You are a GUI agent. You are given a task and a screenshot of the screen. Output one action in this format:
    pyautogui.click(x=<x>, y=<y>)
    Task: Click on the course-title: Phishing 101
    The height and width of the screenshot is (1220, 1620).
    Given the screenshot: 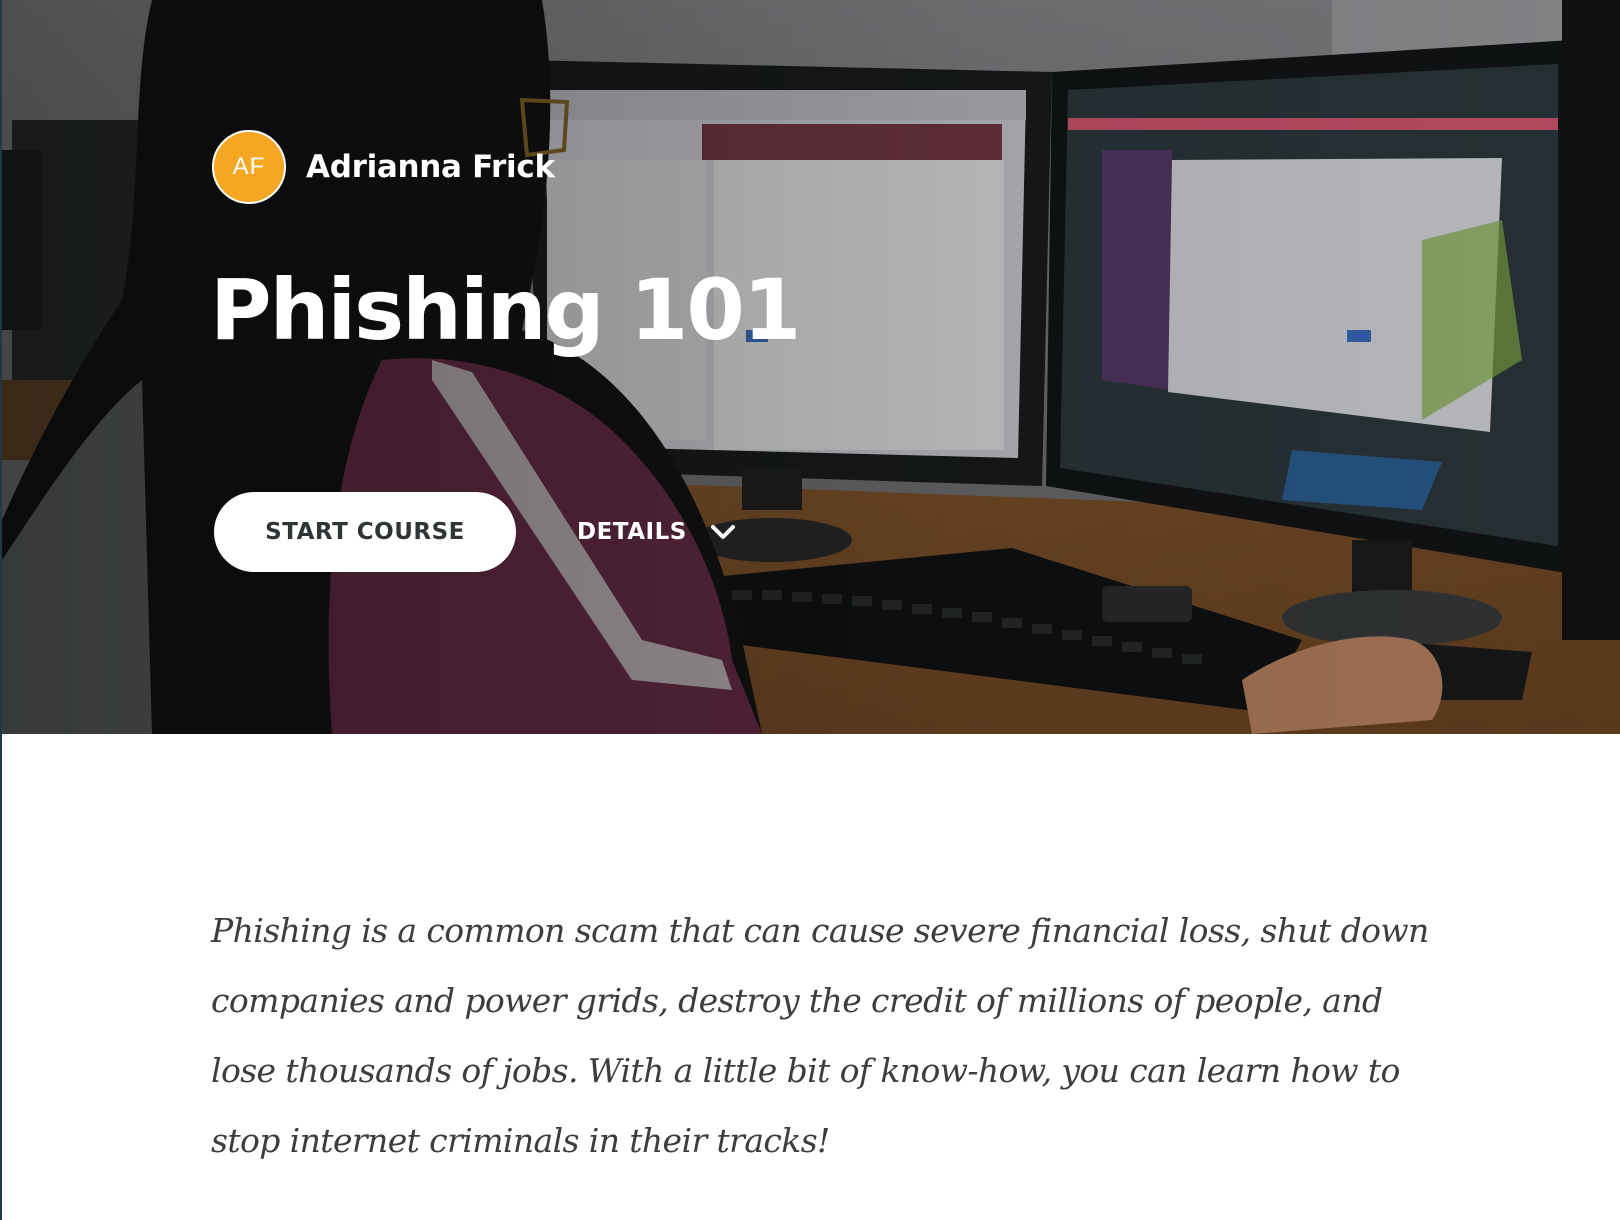 What is the action you would take?
    pyautogui.click(x=505, y=310)
    